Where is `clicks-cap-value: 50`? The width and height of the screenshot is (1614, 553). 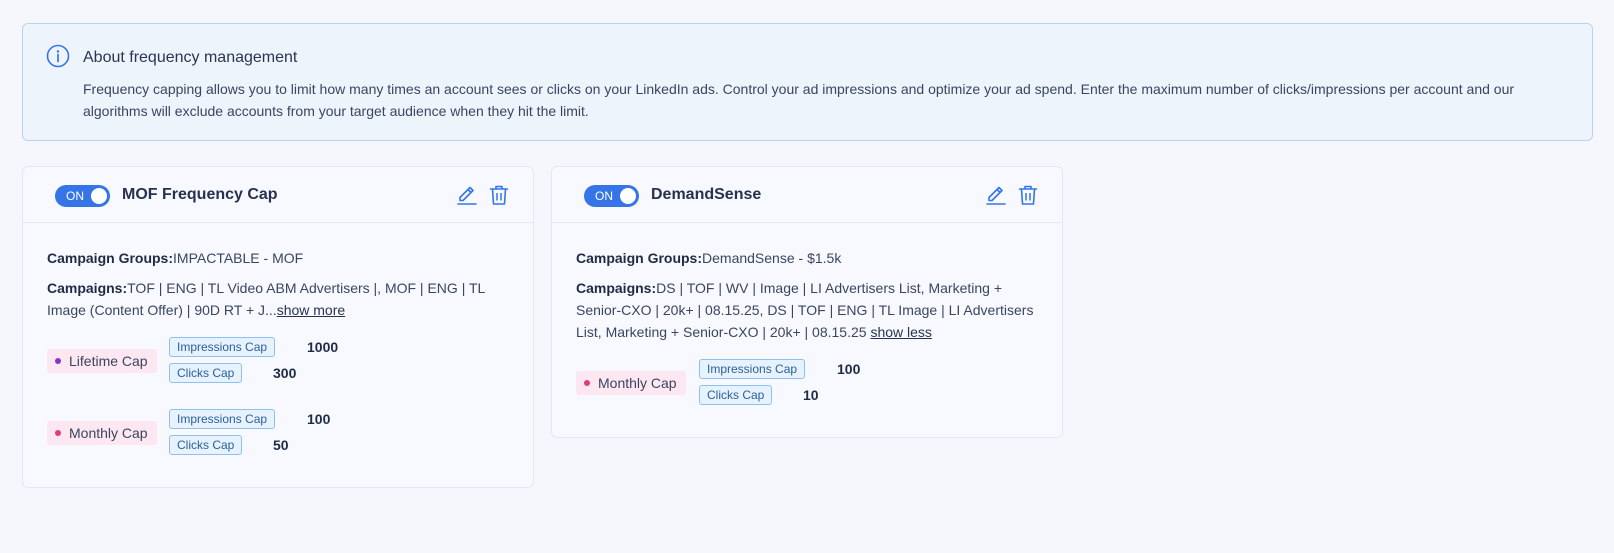
clicks-cap-value: 50 is located at coordinates (281, 445).